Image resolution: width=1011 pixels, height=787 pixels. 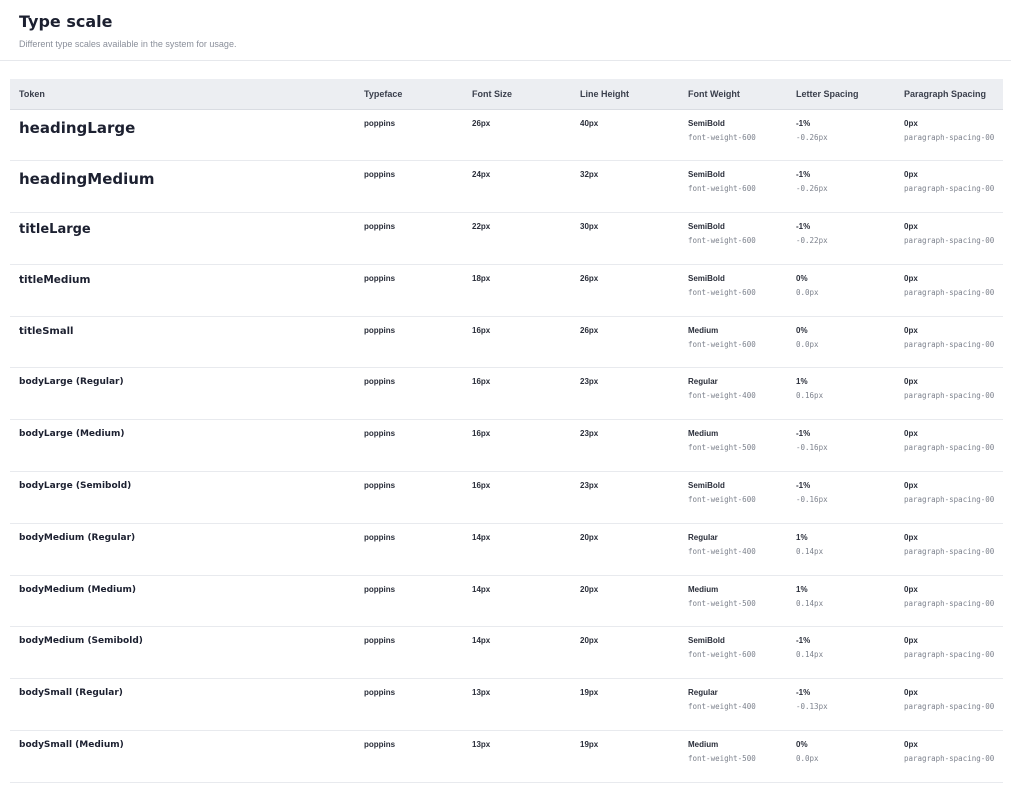 I want to click on token-name: titleSmall, so click(x=46, y=331).